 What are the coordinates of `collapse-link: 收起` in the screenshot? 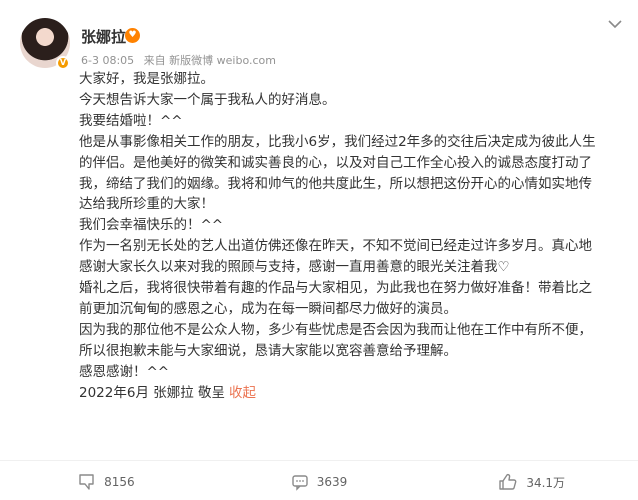 It's located at (242, 393).